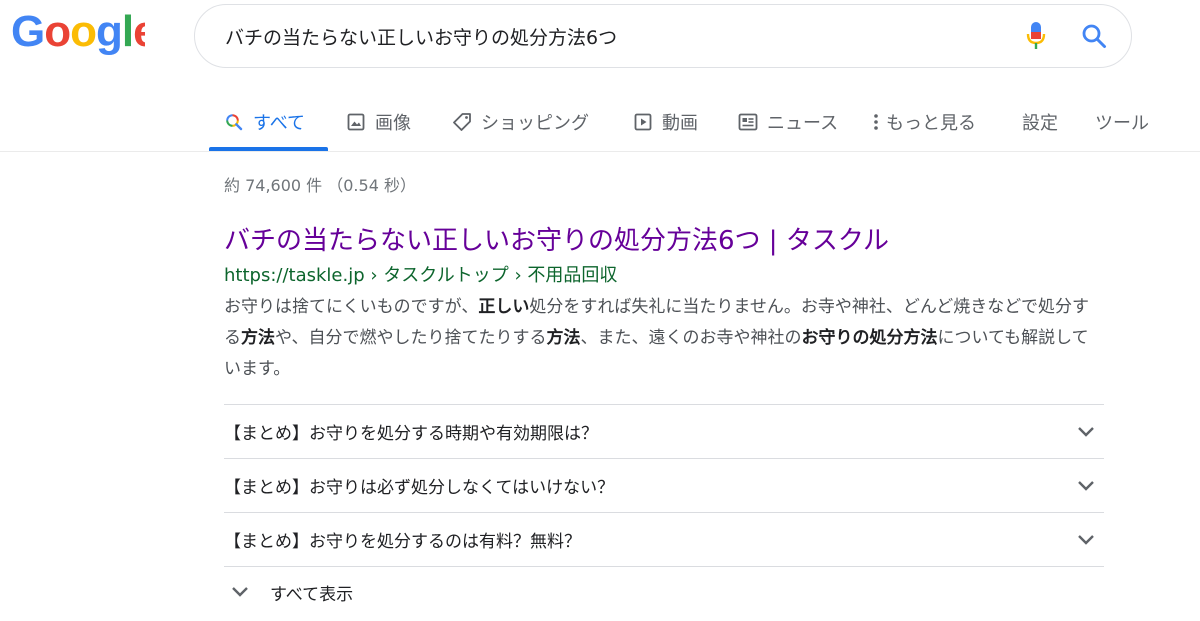  What do you see at coordinates (664, 241) in the screenshot?
I see `result-title-link: バチの当たらない正しいお守りの処分方法6つ | タスクル` at bounding box center [664, 241].